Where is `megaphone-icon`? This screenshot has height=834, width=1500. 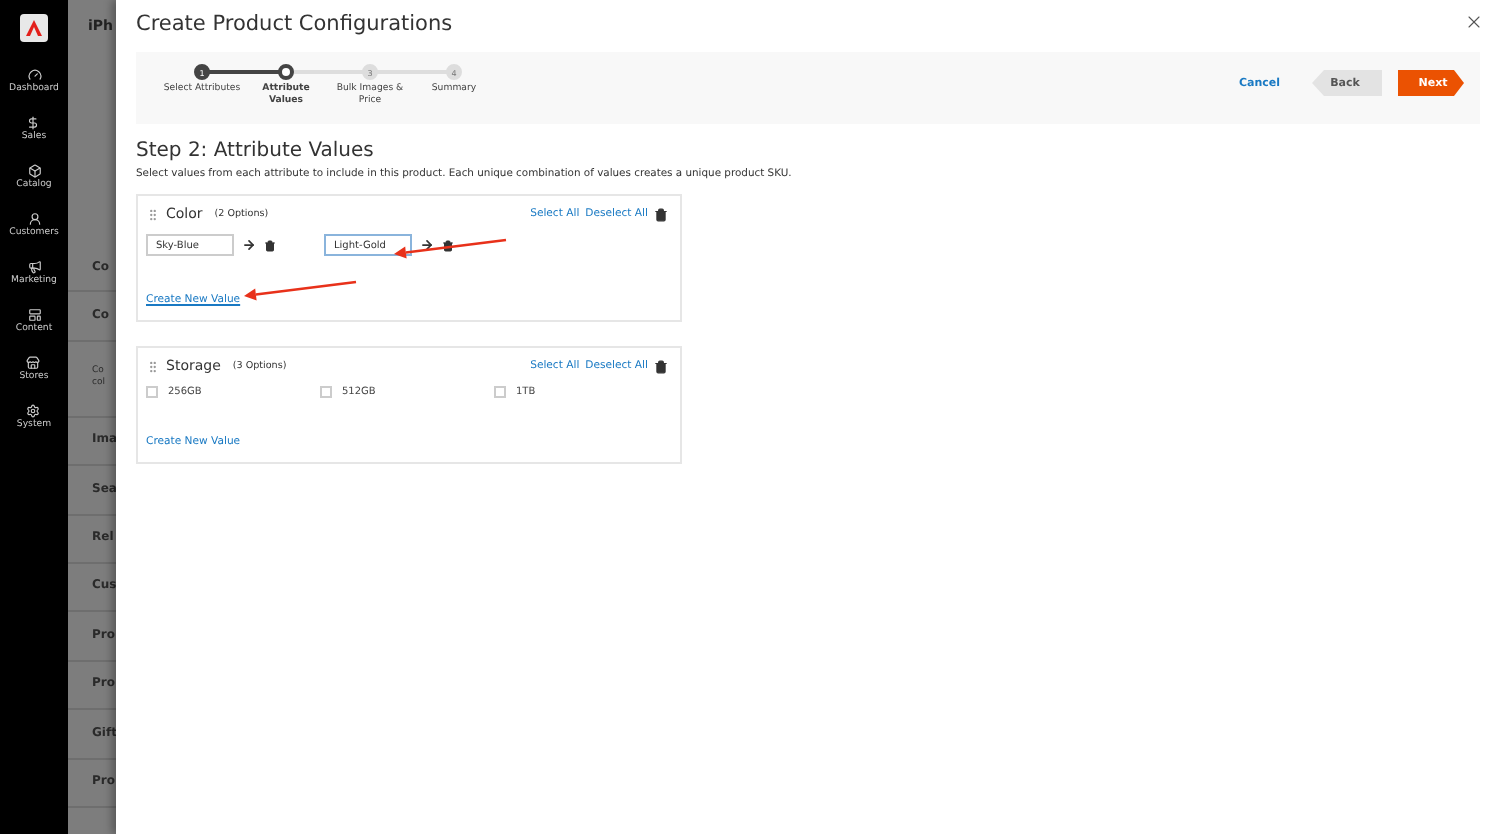
megaphone-icon is located at coordinates (34, 267).